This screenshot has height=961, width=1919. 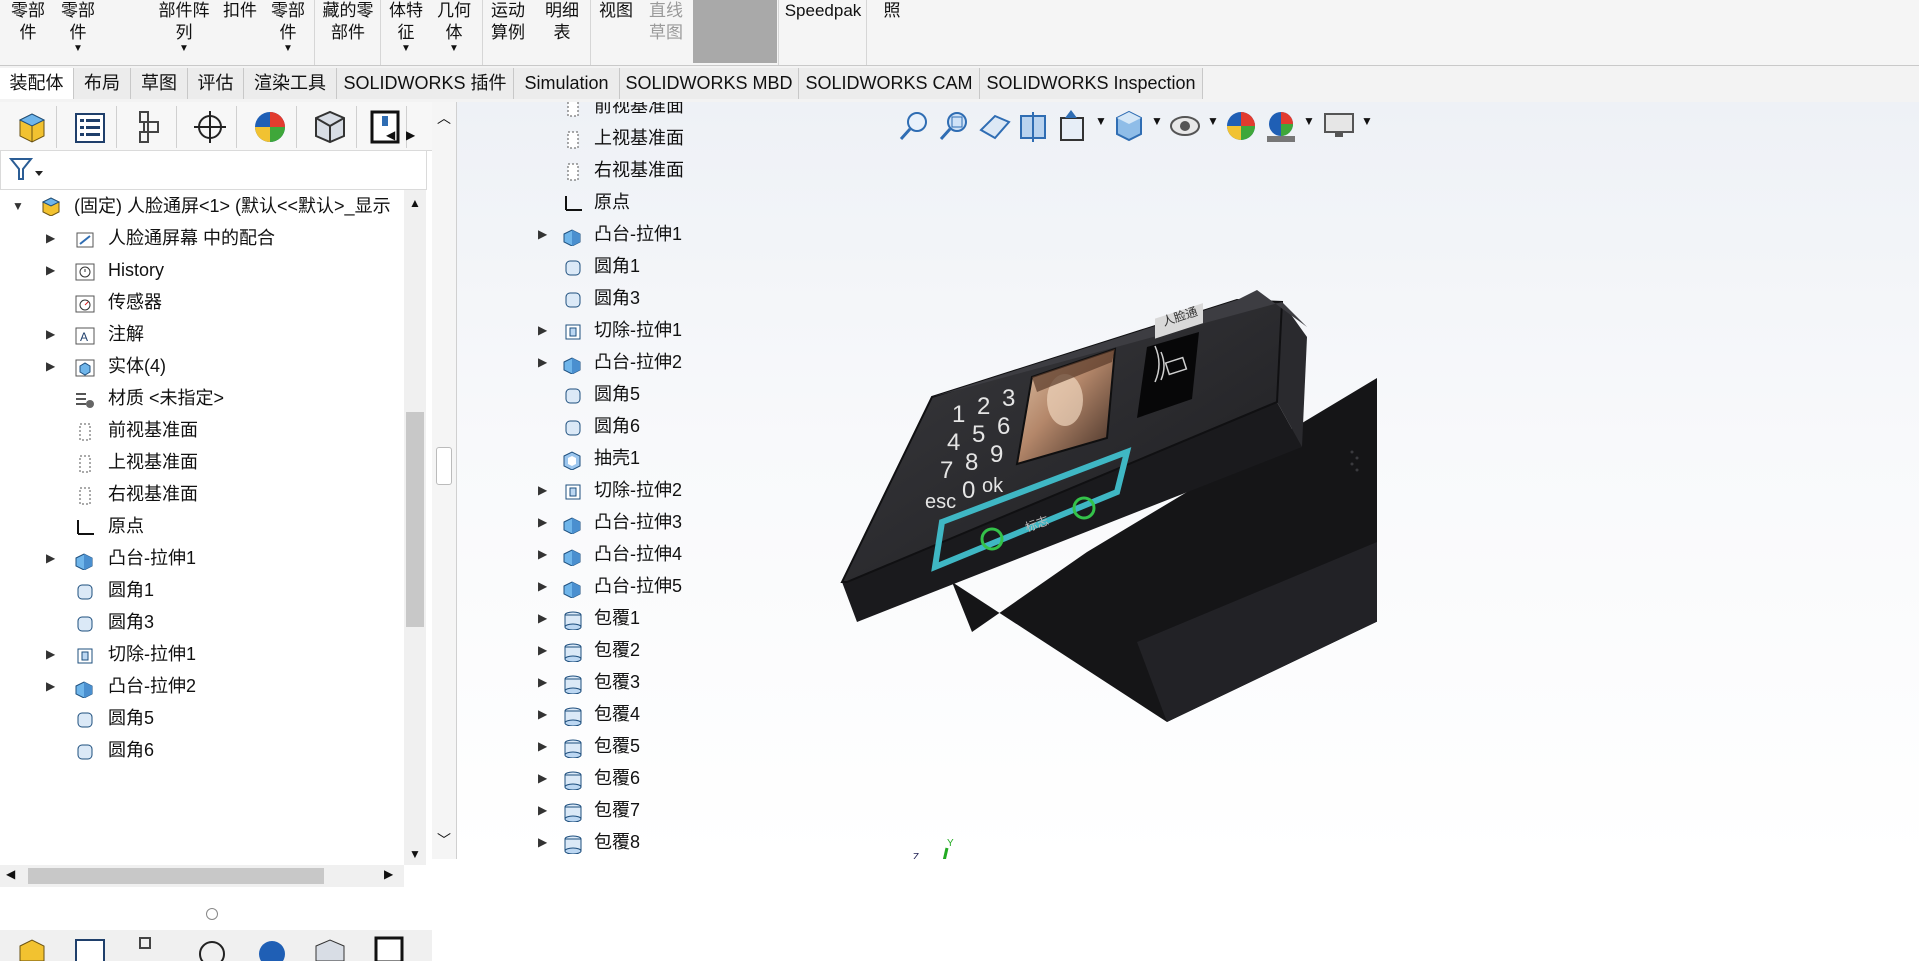 I want to click on tree-root-row: ▼ (固定) 人脸通屏<1> (默认<<默认>_显示, so click(x=202, y=206).